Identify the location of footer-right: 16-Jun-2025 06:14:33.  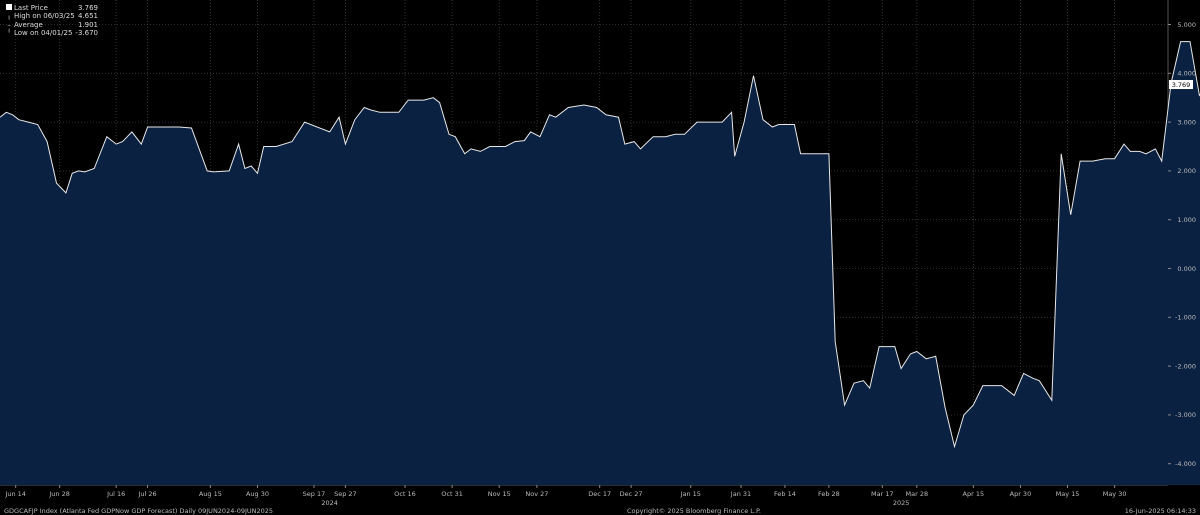
(1160, 511).